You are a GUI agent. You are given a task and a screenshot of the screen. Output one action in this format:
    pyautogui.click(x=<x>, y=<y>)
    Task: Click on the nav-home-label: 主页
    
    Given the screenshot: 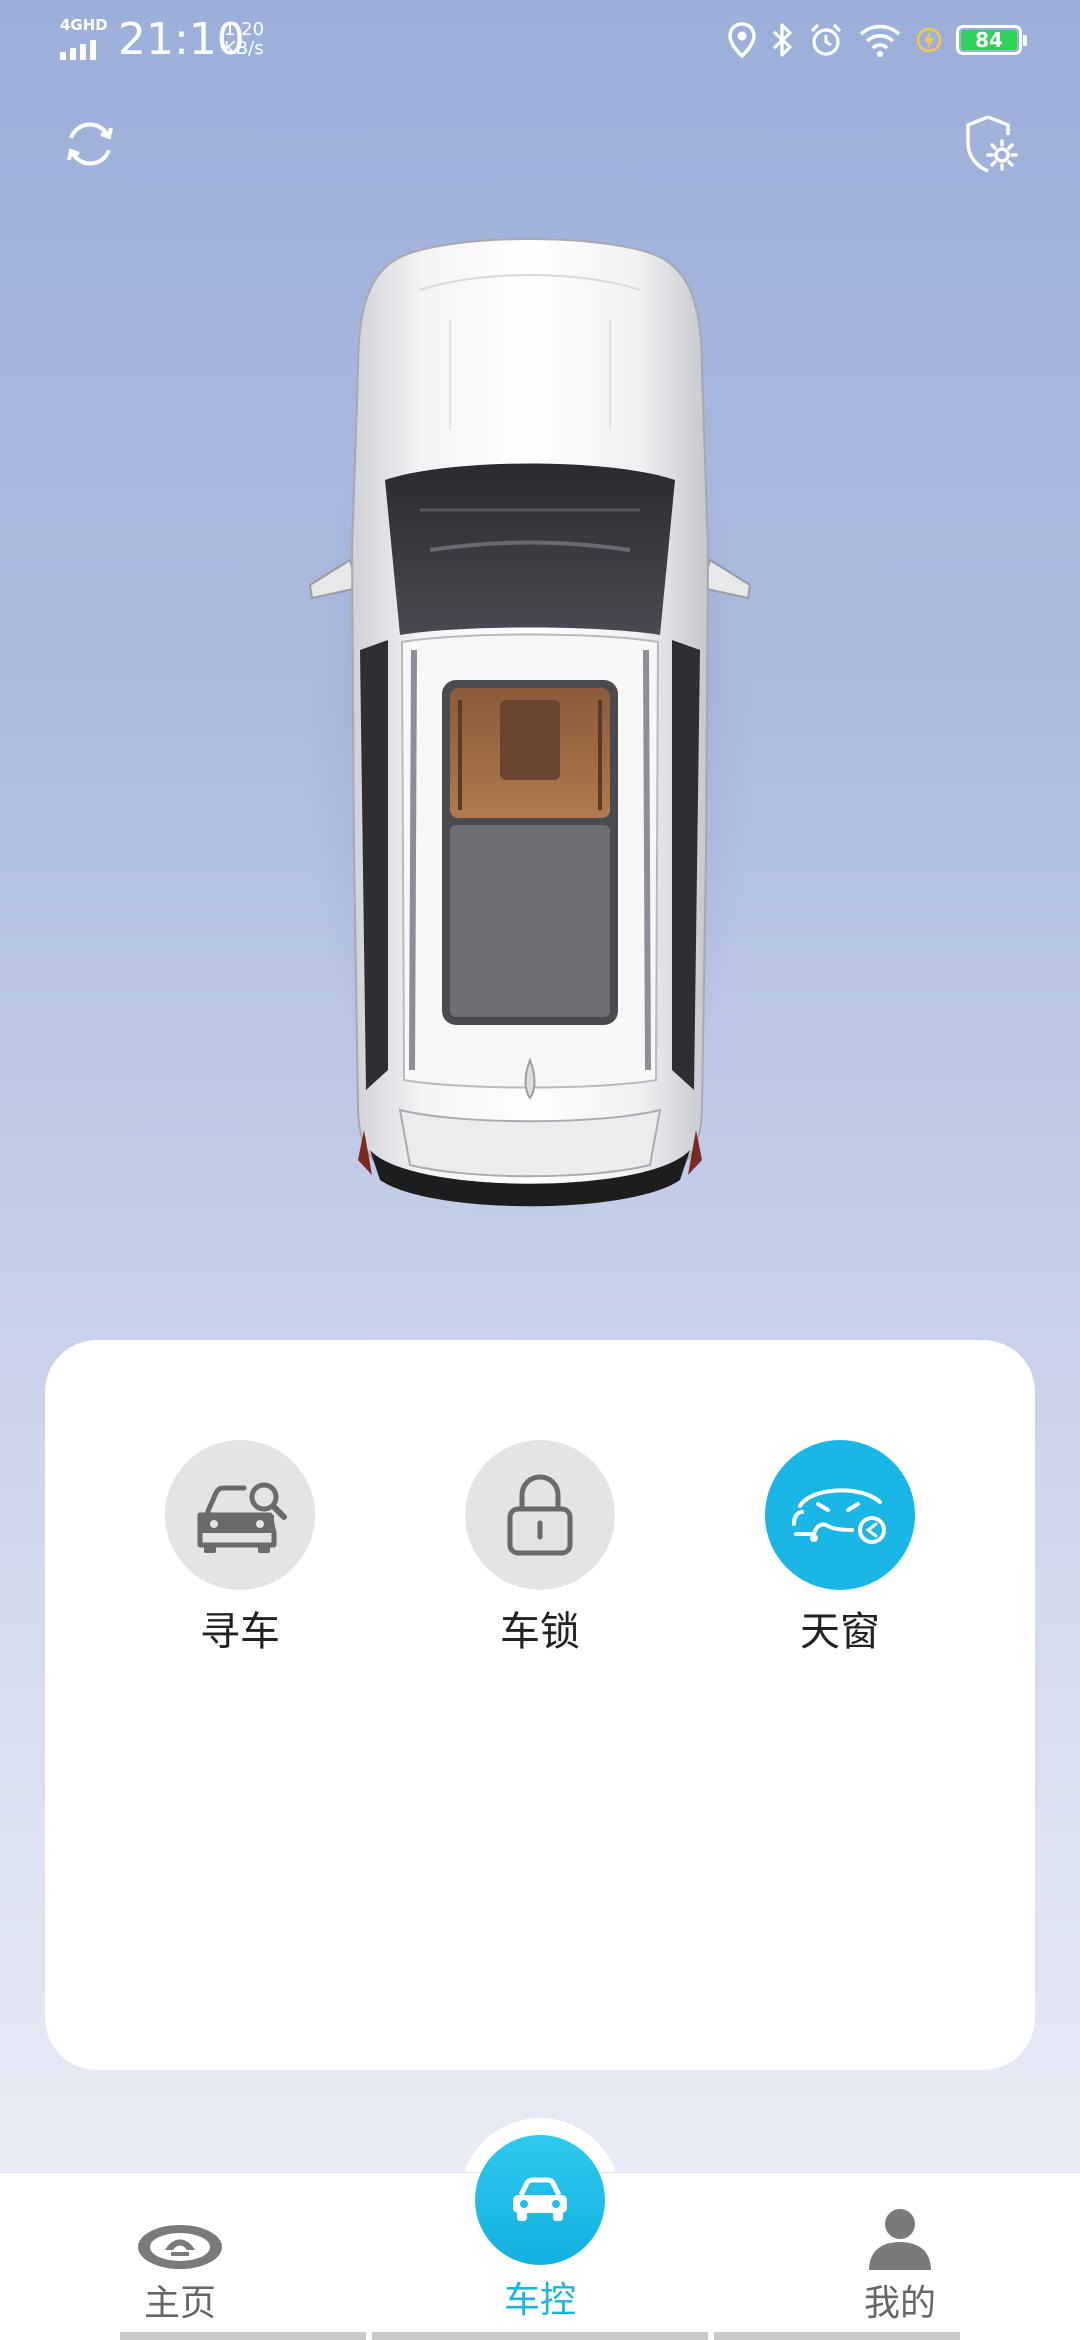 What is the action you would take?
    pyautogui.click(x=179, y=2303)
    